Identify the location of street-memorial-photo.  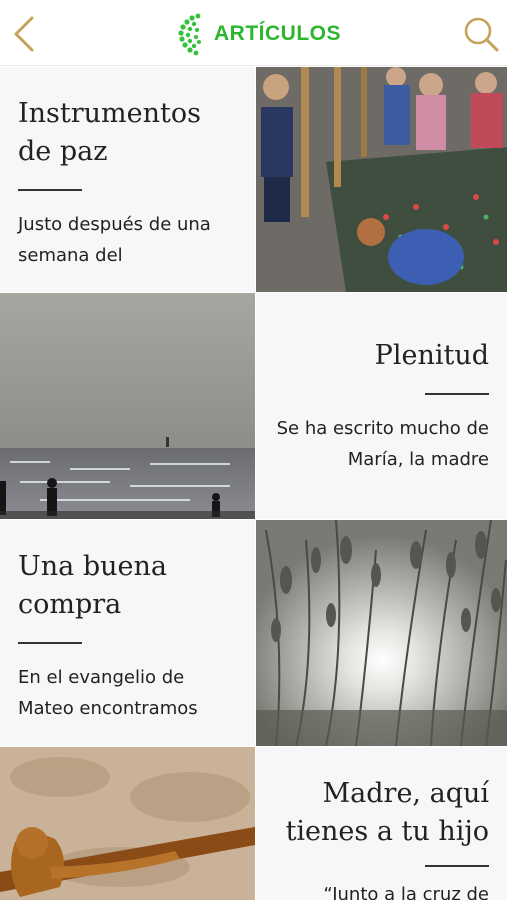
(381, 179).